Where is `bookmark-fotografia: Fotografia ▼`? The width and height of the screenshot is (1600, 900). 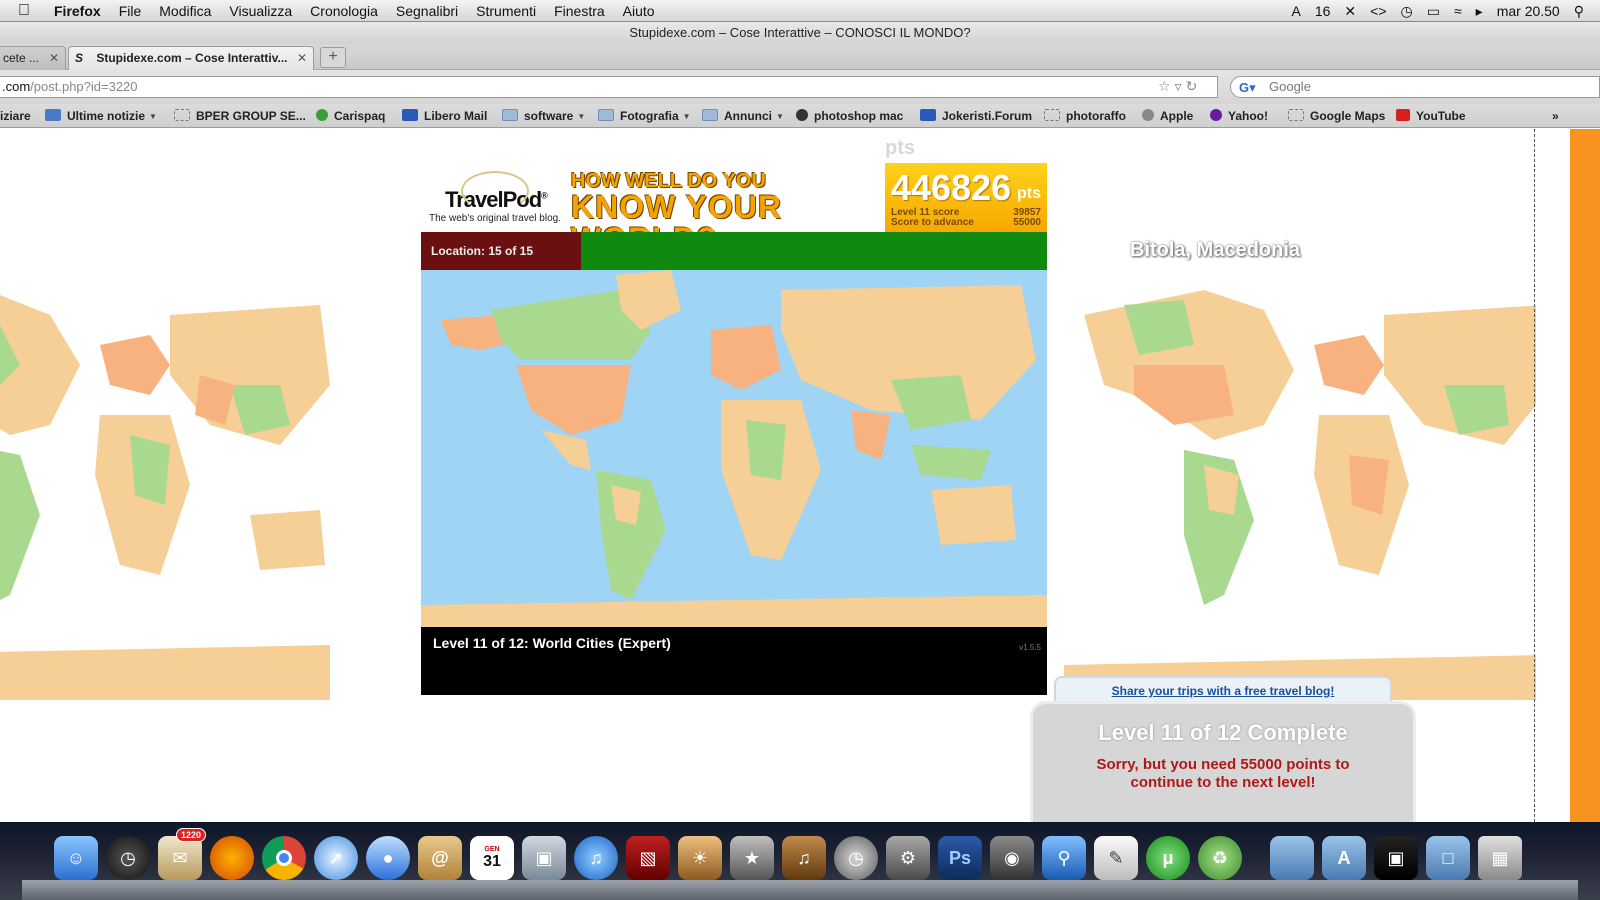
bookmark-fotografia: Fotografia ▼ is located at coordinates (644, 116).